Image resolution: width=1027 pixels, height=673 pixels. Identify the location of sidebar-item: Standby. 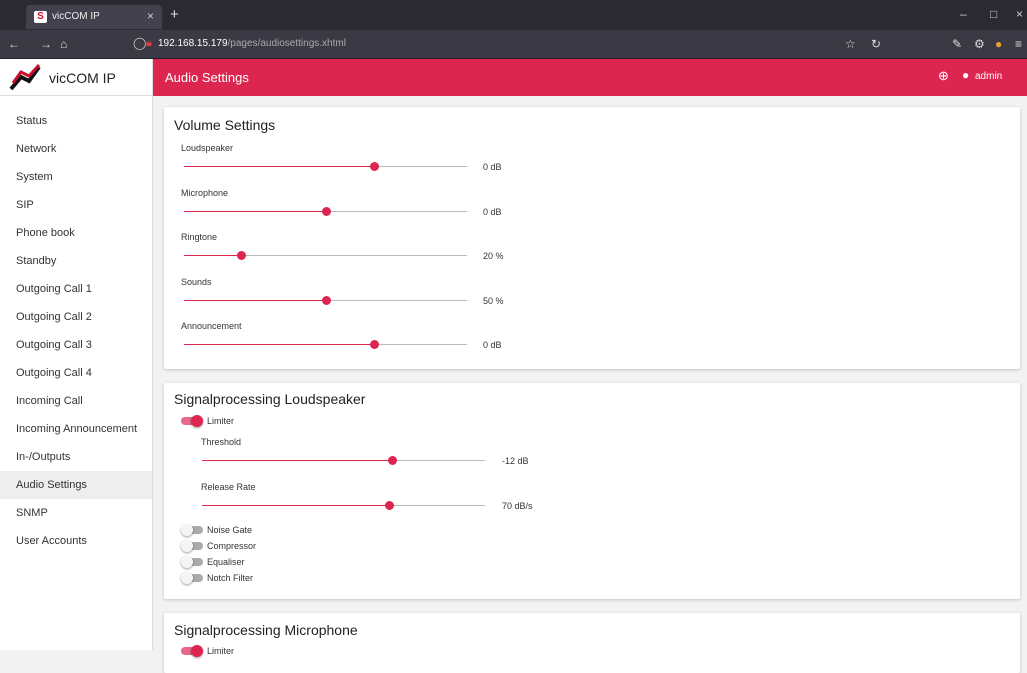
(76, 261).